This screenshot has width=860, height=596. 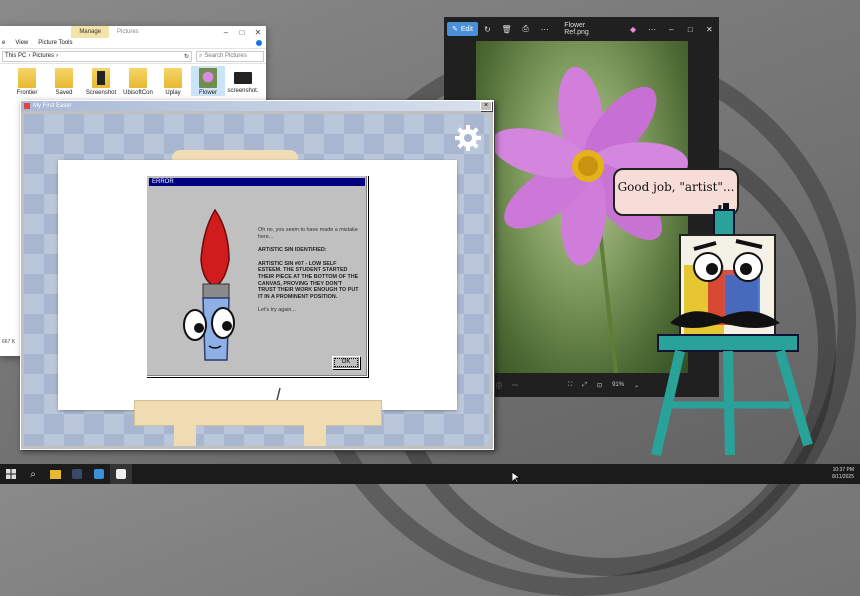 What do you see at coordinates (27, 93) in the screenshot?
I see `file-label: Frontier` at bounding box center [27, 93].